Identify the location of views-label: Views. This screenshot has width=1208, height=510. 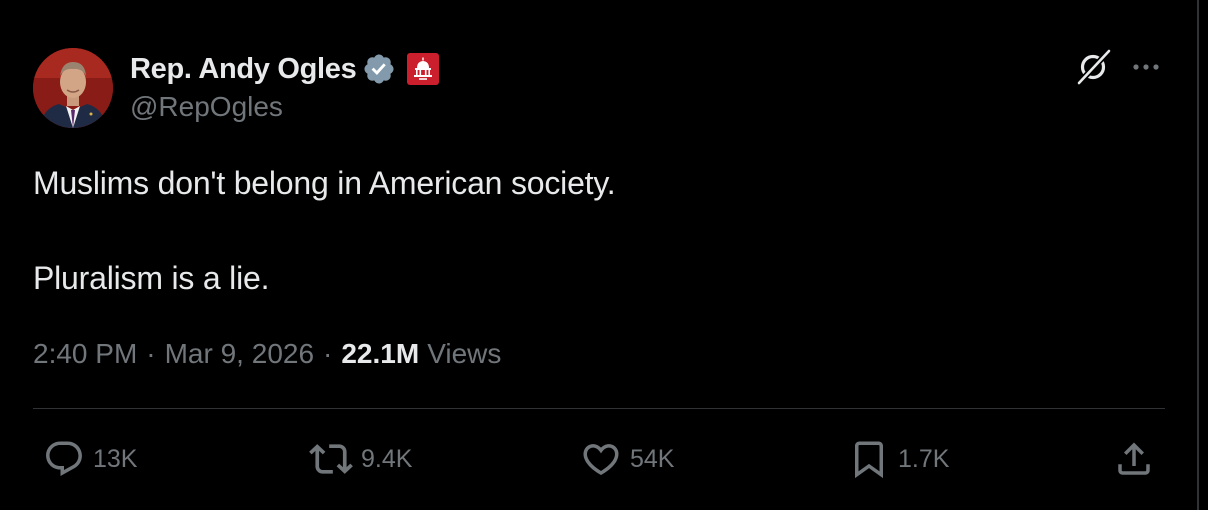
(464, 354).